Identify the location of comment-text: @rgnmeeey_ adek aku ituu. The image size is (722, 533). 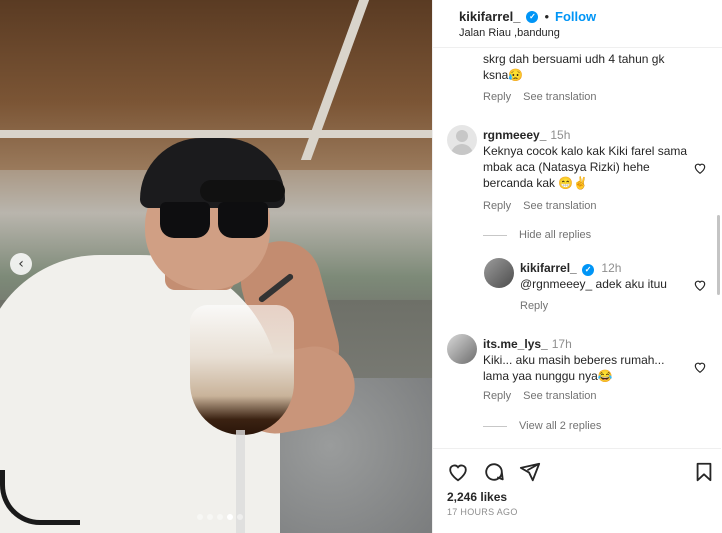
(593, 284).